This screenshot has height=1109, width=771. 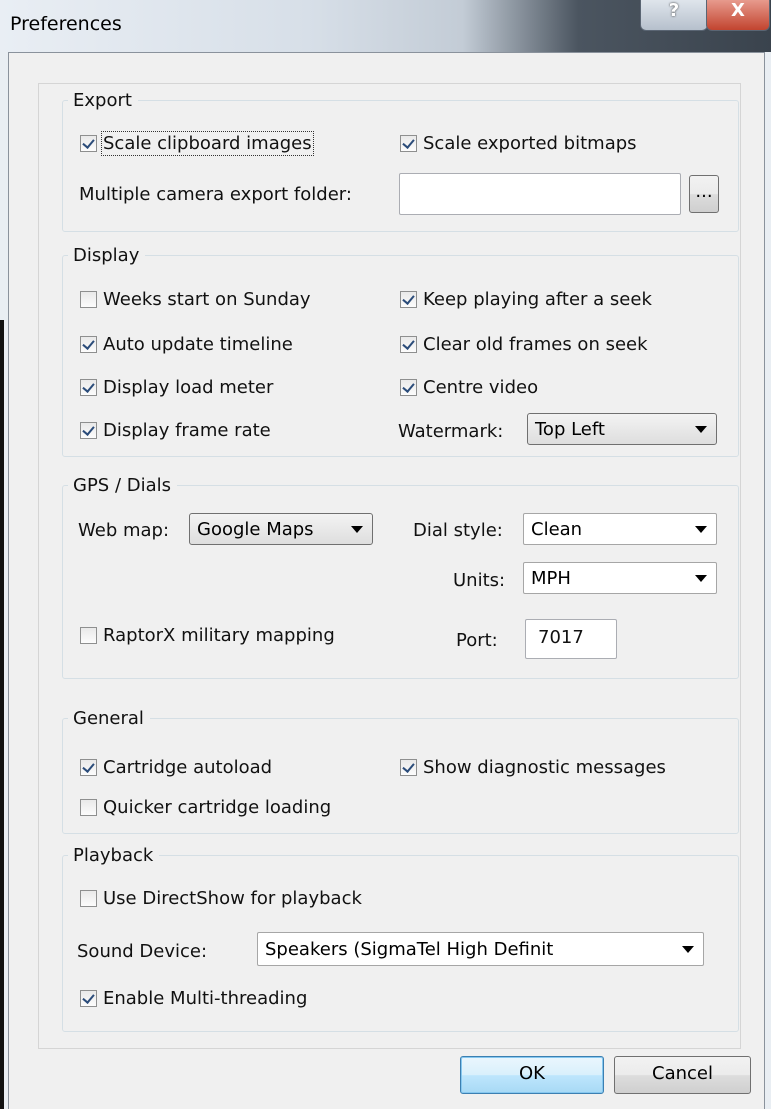 What do you see at coordinates (66, 24) in the screenshot?
I see `window-title: Preferences` at bounding box center [66, 24].